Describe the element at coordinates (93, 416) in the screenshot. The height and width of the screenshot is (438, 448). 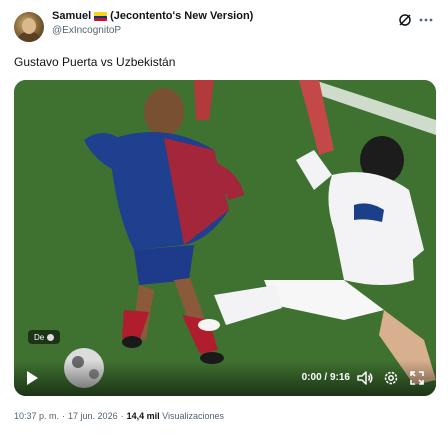
I see `tweet-date: 17 jun. 2026` at that location.